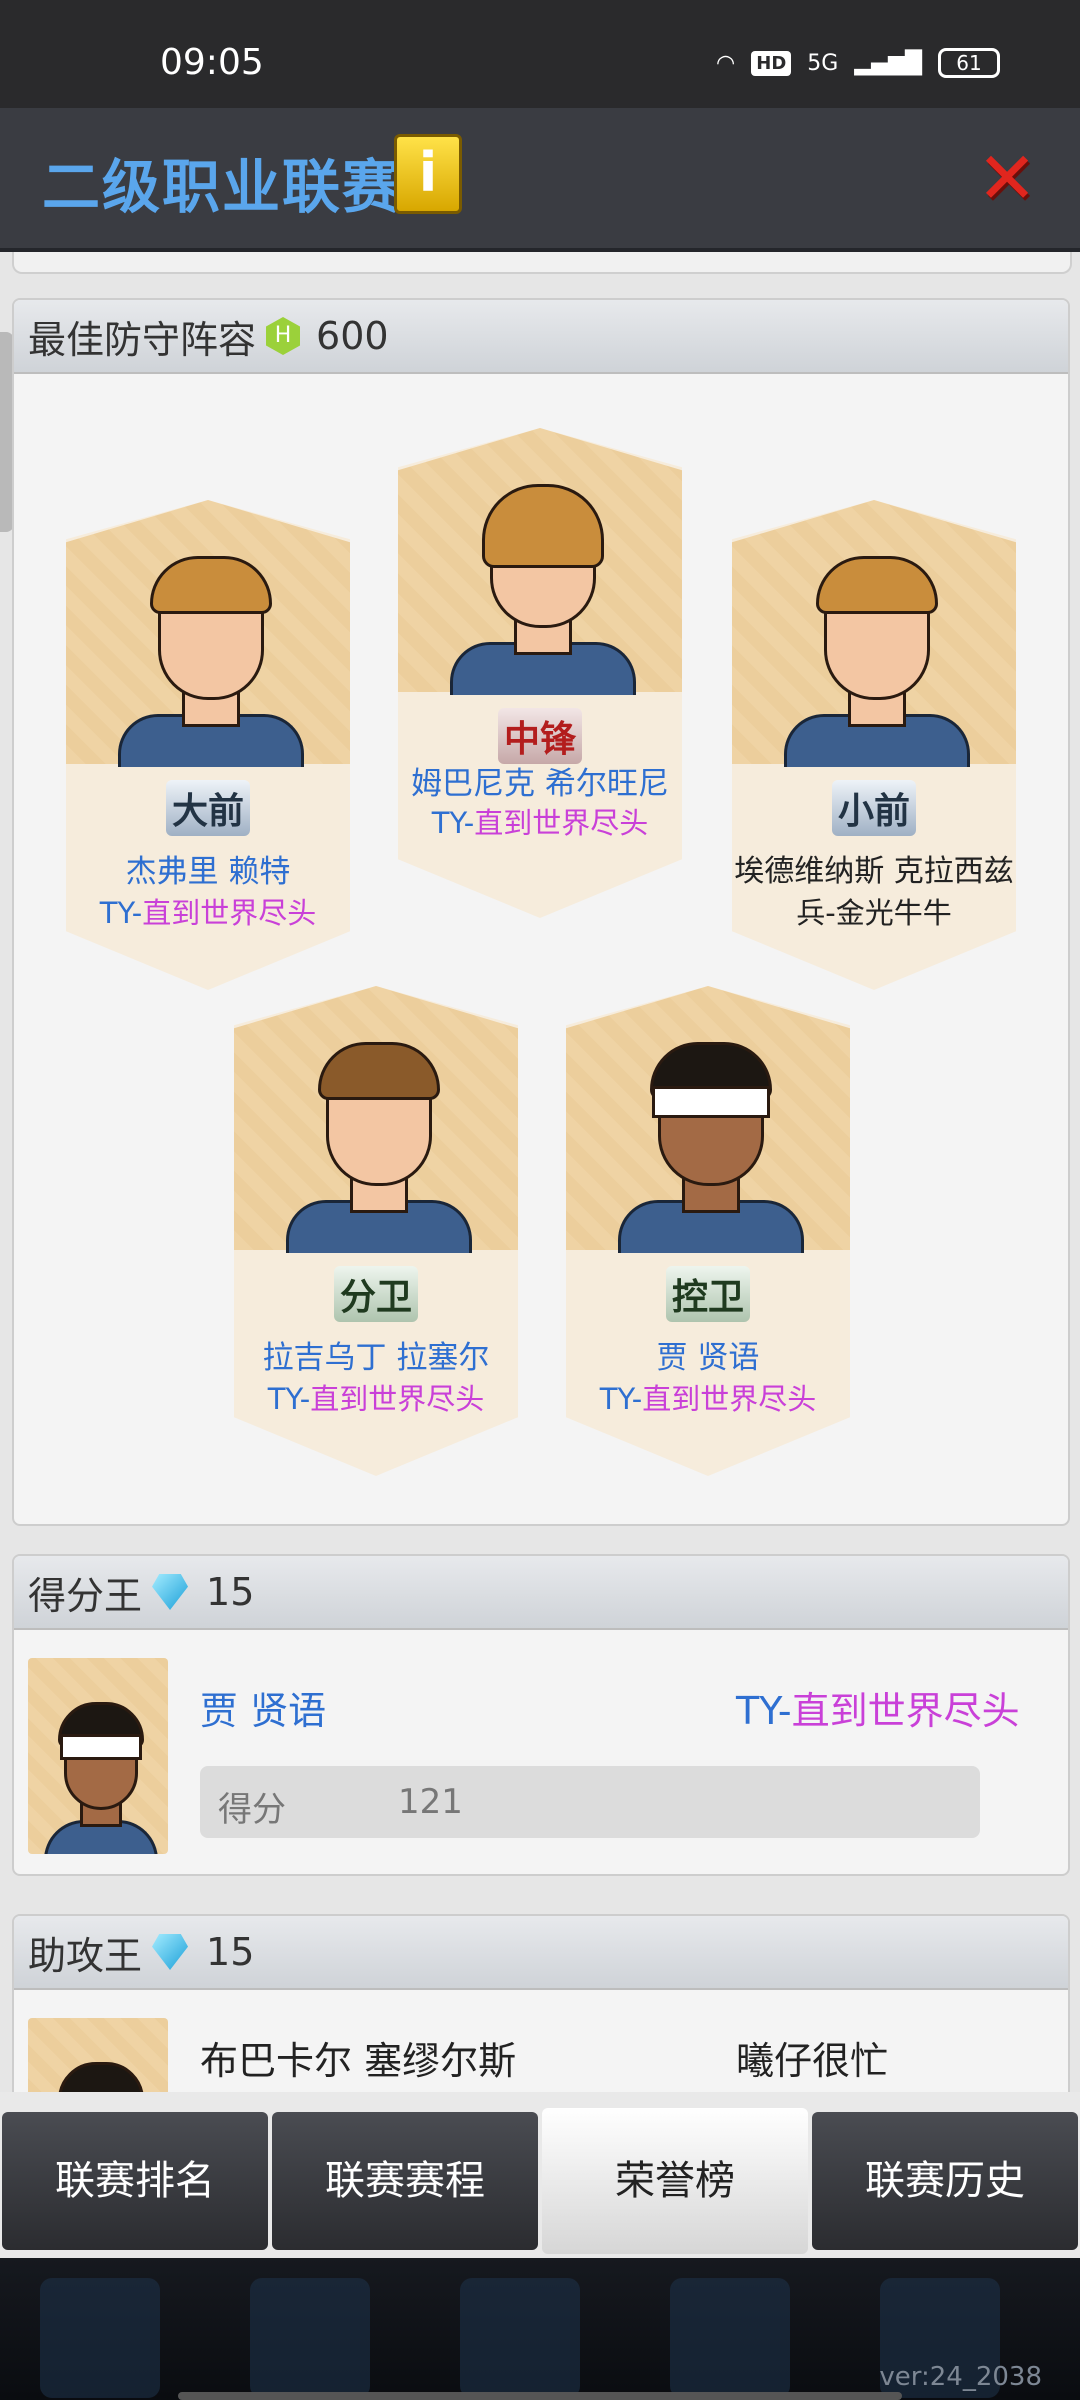 Image resolution: width=1080 pixels, height=2400 pixels. Describe the element at coordinates (208, 745) in the screenshot. I see `player-card-pf: 大前 杰弗里 赖特 TY-直到世界尽头` at that location.